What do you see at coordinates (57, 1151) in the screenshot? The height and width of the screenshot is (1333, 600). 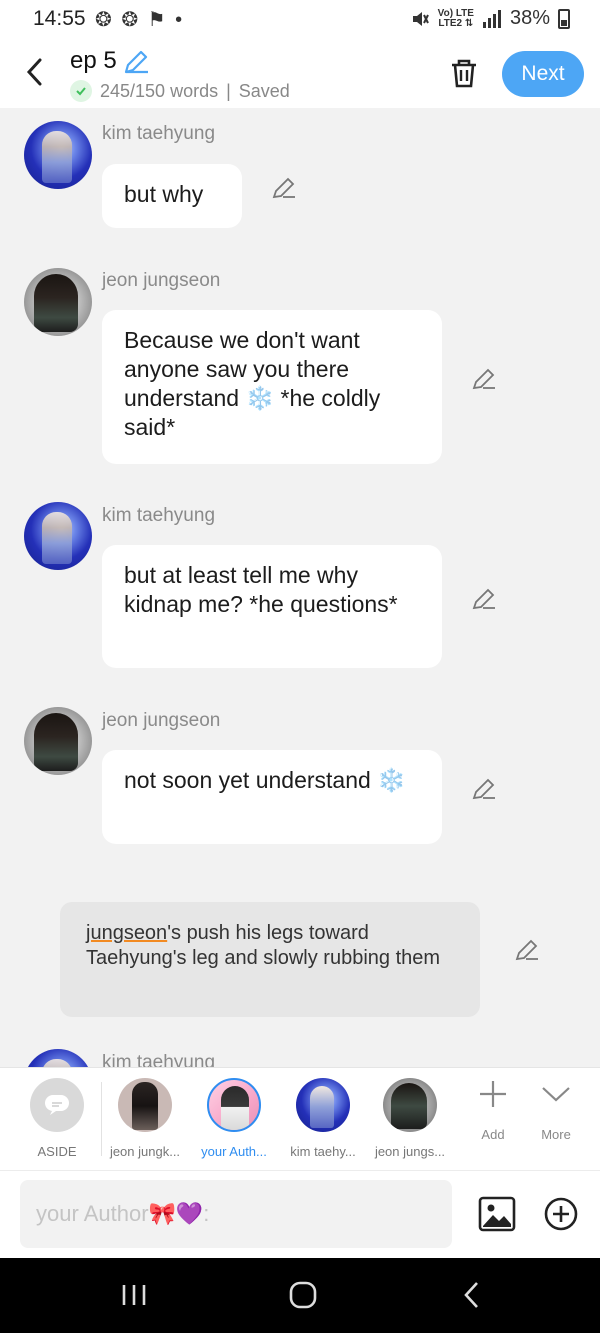 I see `character-label: ASIDE` at bounding box center [57, 1151].